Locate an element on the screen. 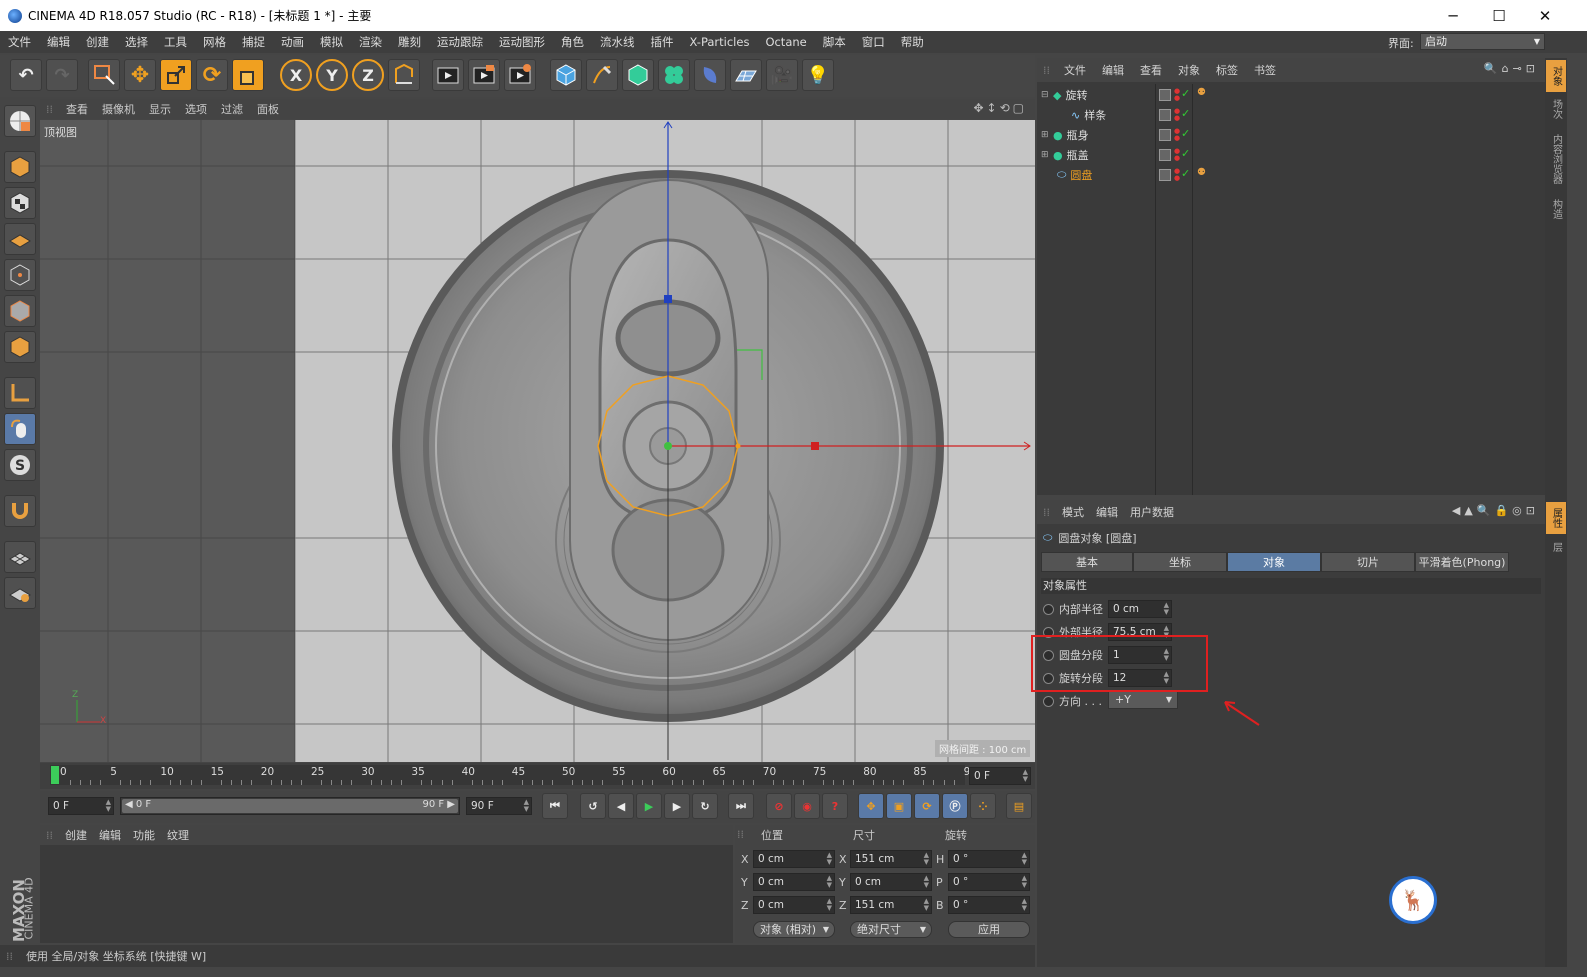 The height and width of the screenshot is (977, 1587). om-menu-edit: 编辑 is located at coordinates (1113, 70).